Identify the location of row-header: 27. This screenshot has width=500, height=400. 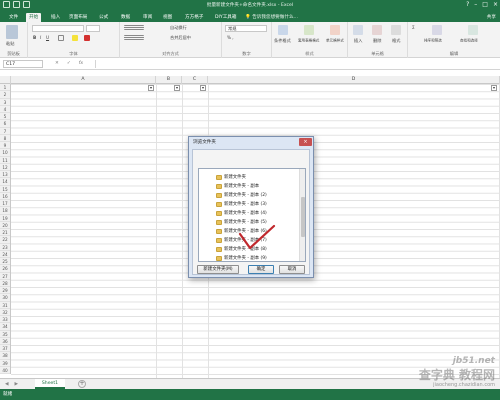
(5, 276).